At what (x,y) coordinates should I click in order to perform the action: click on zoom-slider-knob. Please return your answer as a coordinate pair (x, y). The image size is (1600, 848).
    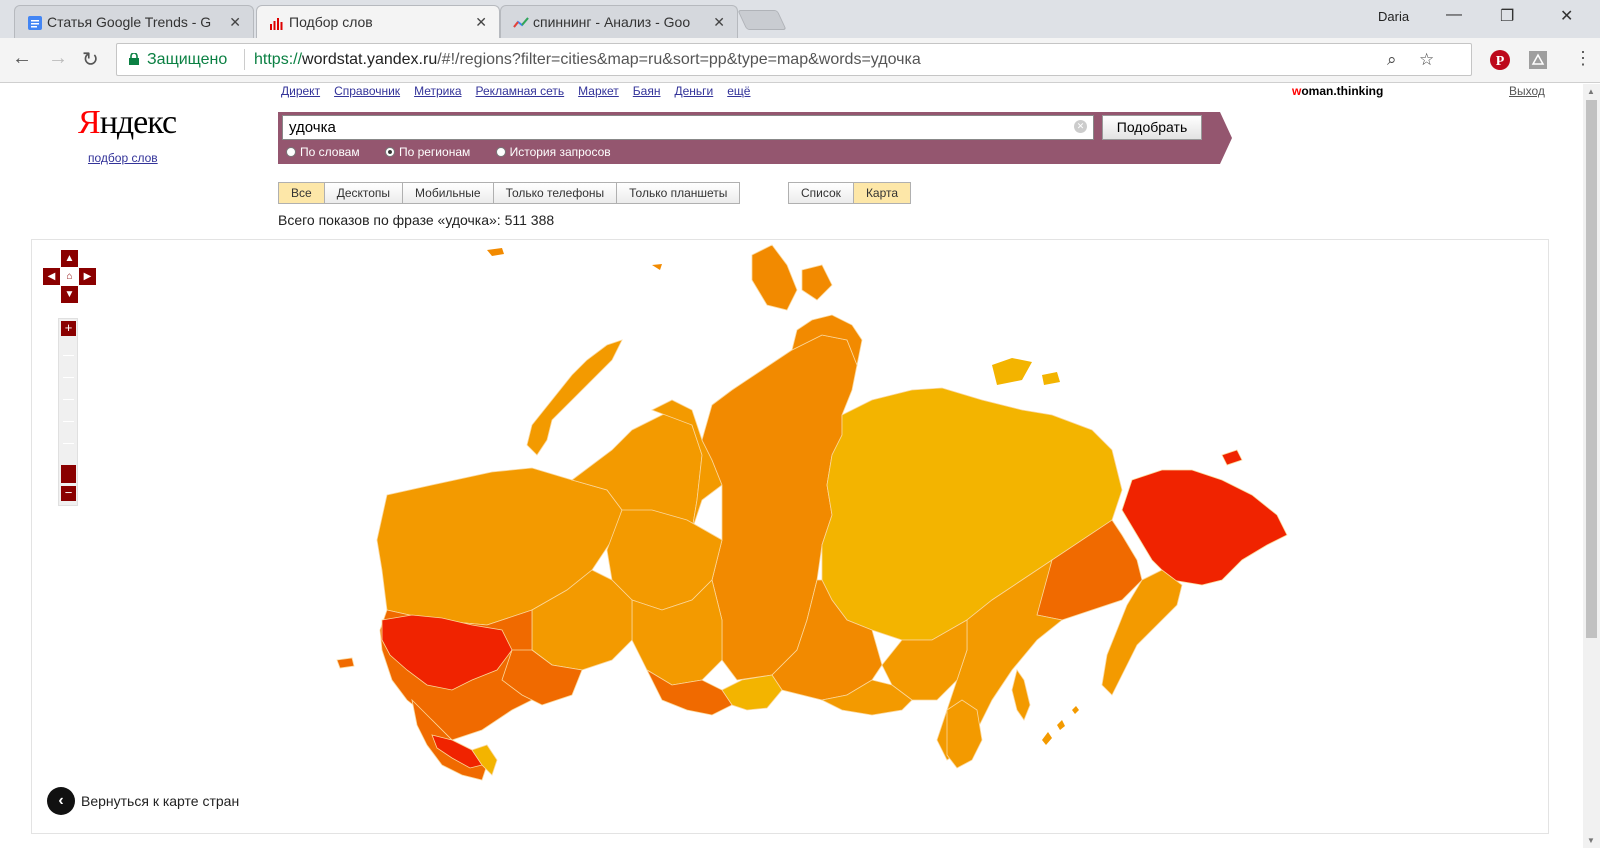
    Looking at the image, I should click on (68, 474).